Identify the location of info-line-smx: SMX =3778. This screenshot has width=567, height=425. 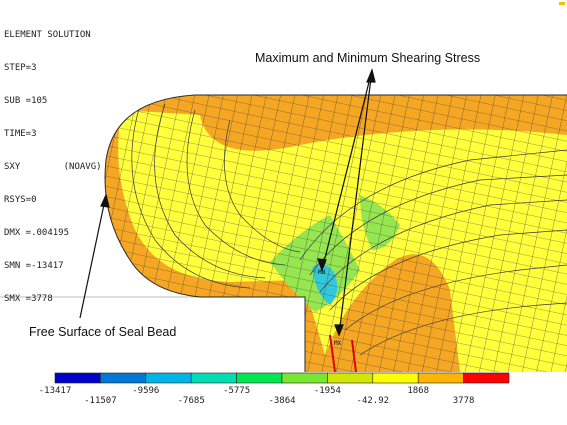
(28, 299).